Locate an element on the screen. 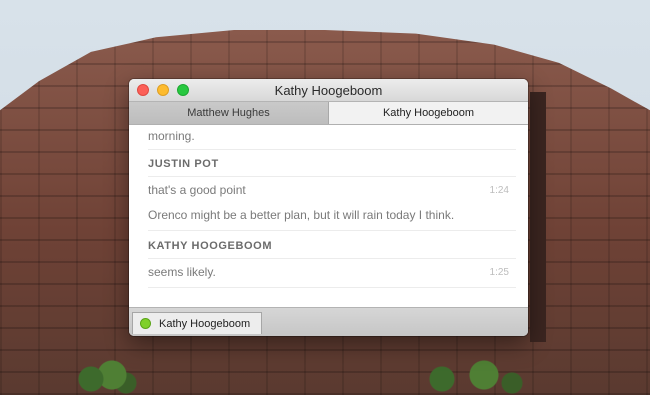 The width and height of the screenshot is (650, 395). message-text: morning. is located at coordinates (171, 136).